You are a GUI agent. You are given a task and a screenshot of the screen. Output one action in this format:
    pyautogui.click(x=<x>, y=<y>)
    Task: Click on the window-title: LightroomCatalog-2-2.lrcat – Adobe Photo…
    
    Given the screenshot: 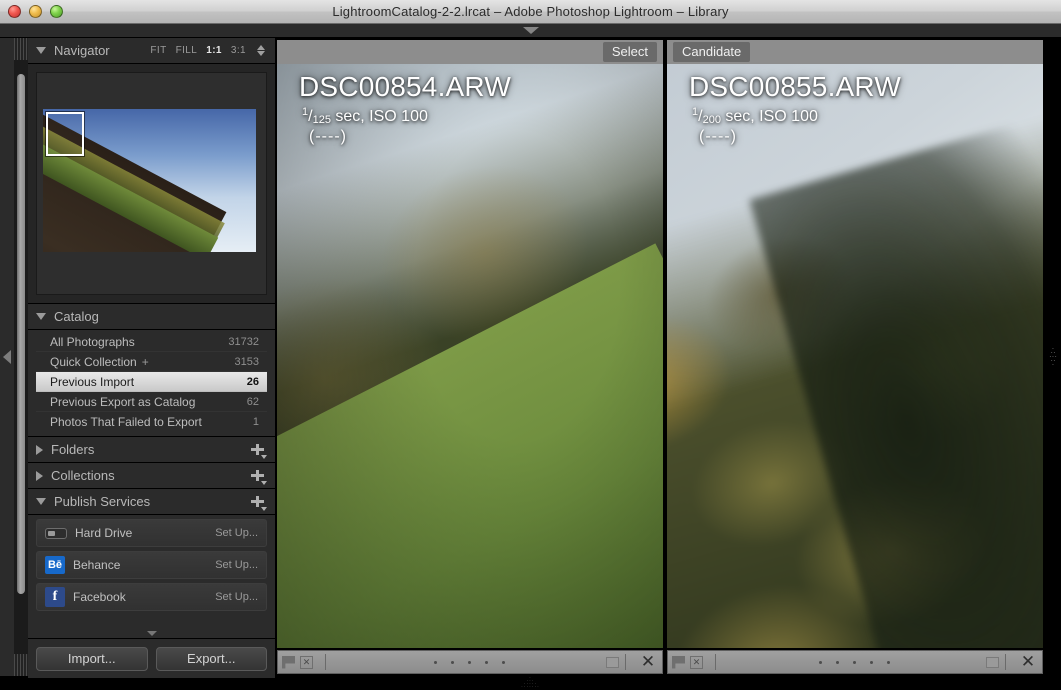 What is the action you would take?
    pyautogui.click(x=530, y=11)
    